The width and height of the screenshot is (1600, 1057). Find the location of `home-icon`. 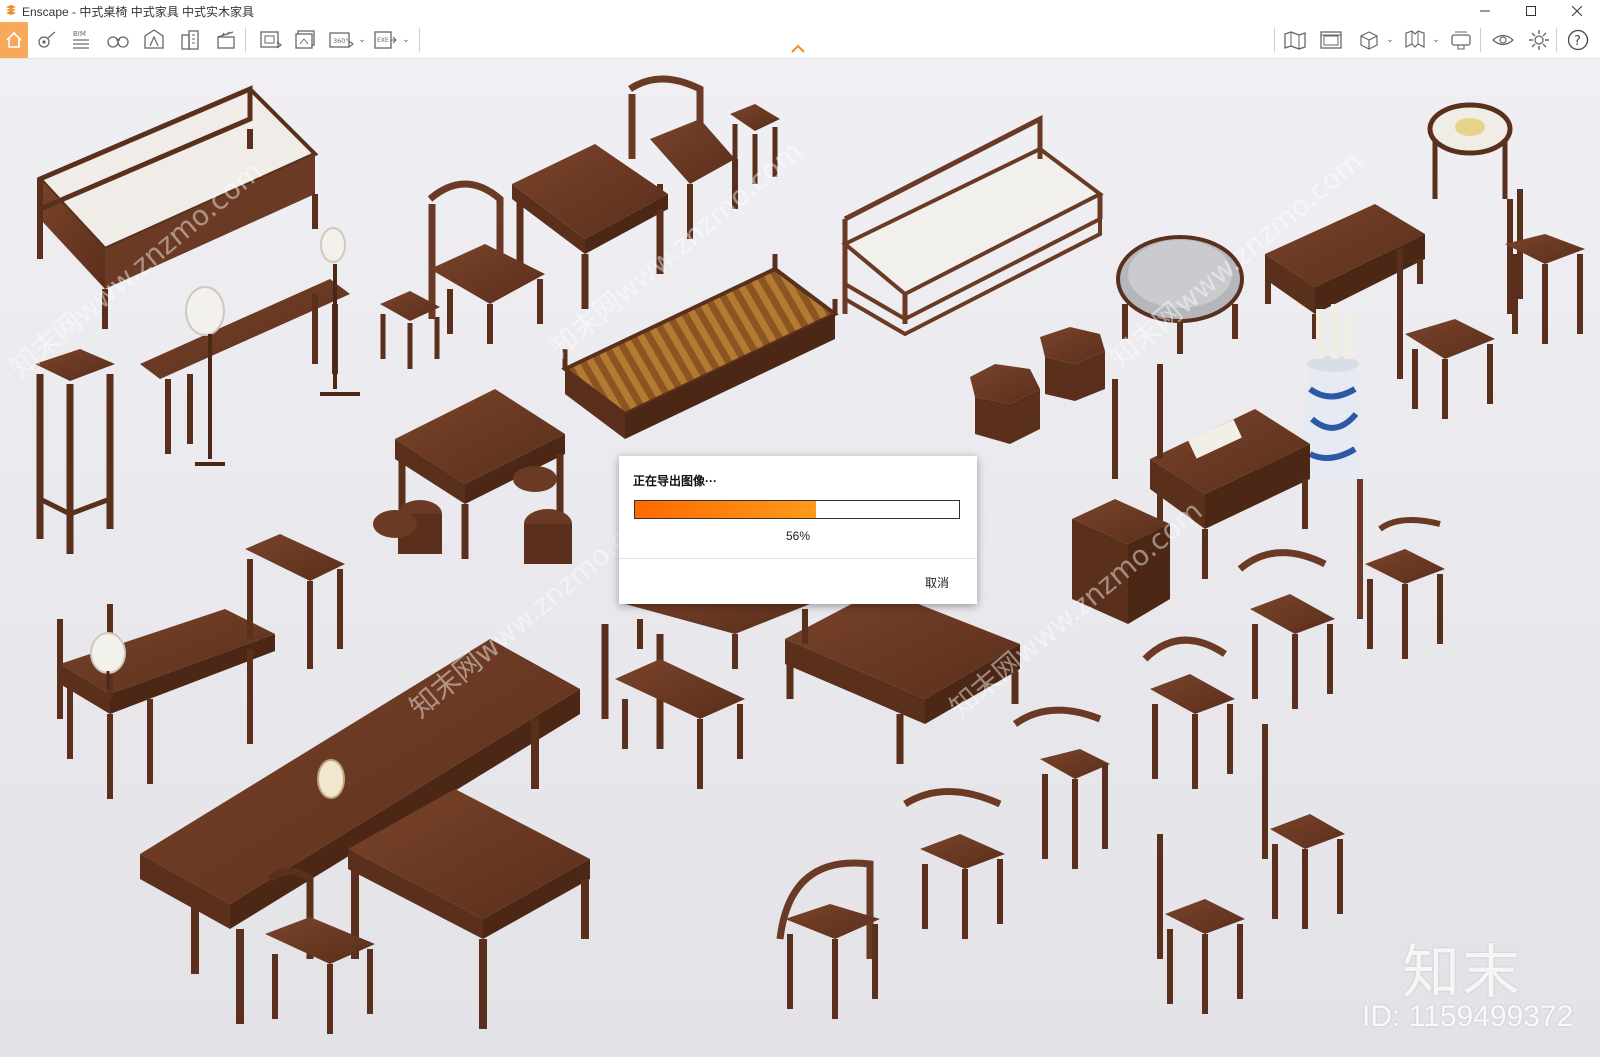

home-icon is located at coordinates (14, 39).